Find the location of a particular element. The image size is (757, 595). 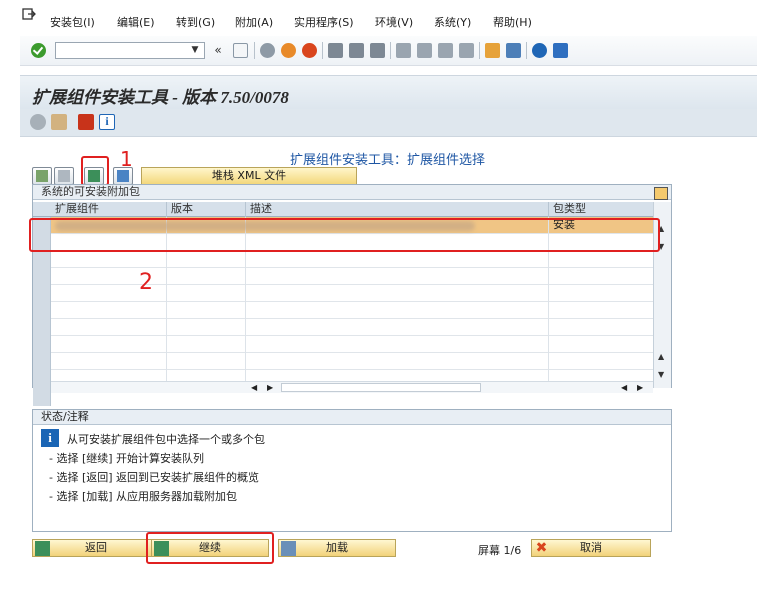

select-all-icon is located at coordinates (42, 176).